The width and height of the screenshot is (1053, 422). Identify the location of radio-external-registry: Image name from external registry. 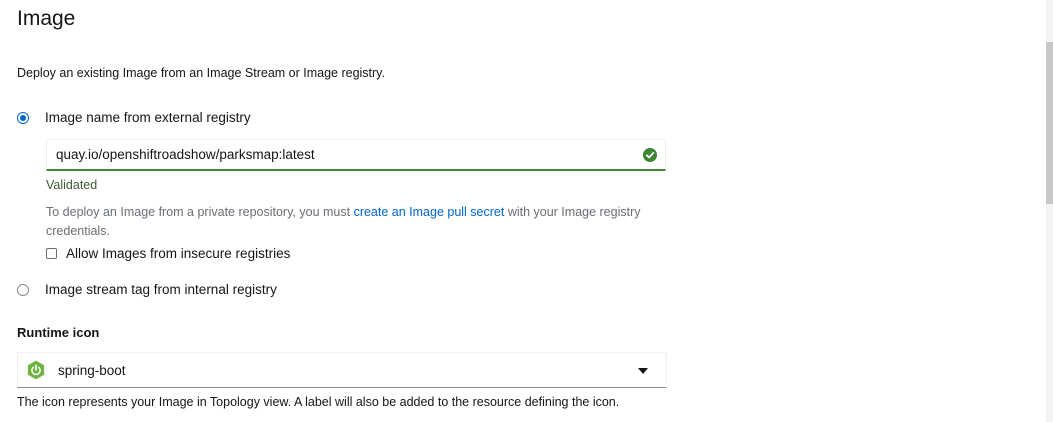
(134, 117).